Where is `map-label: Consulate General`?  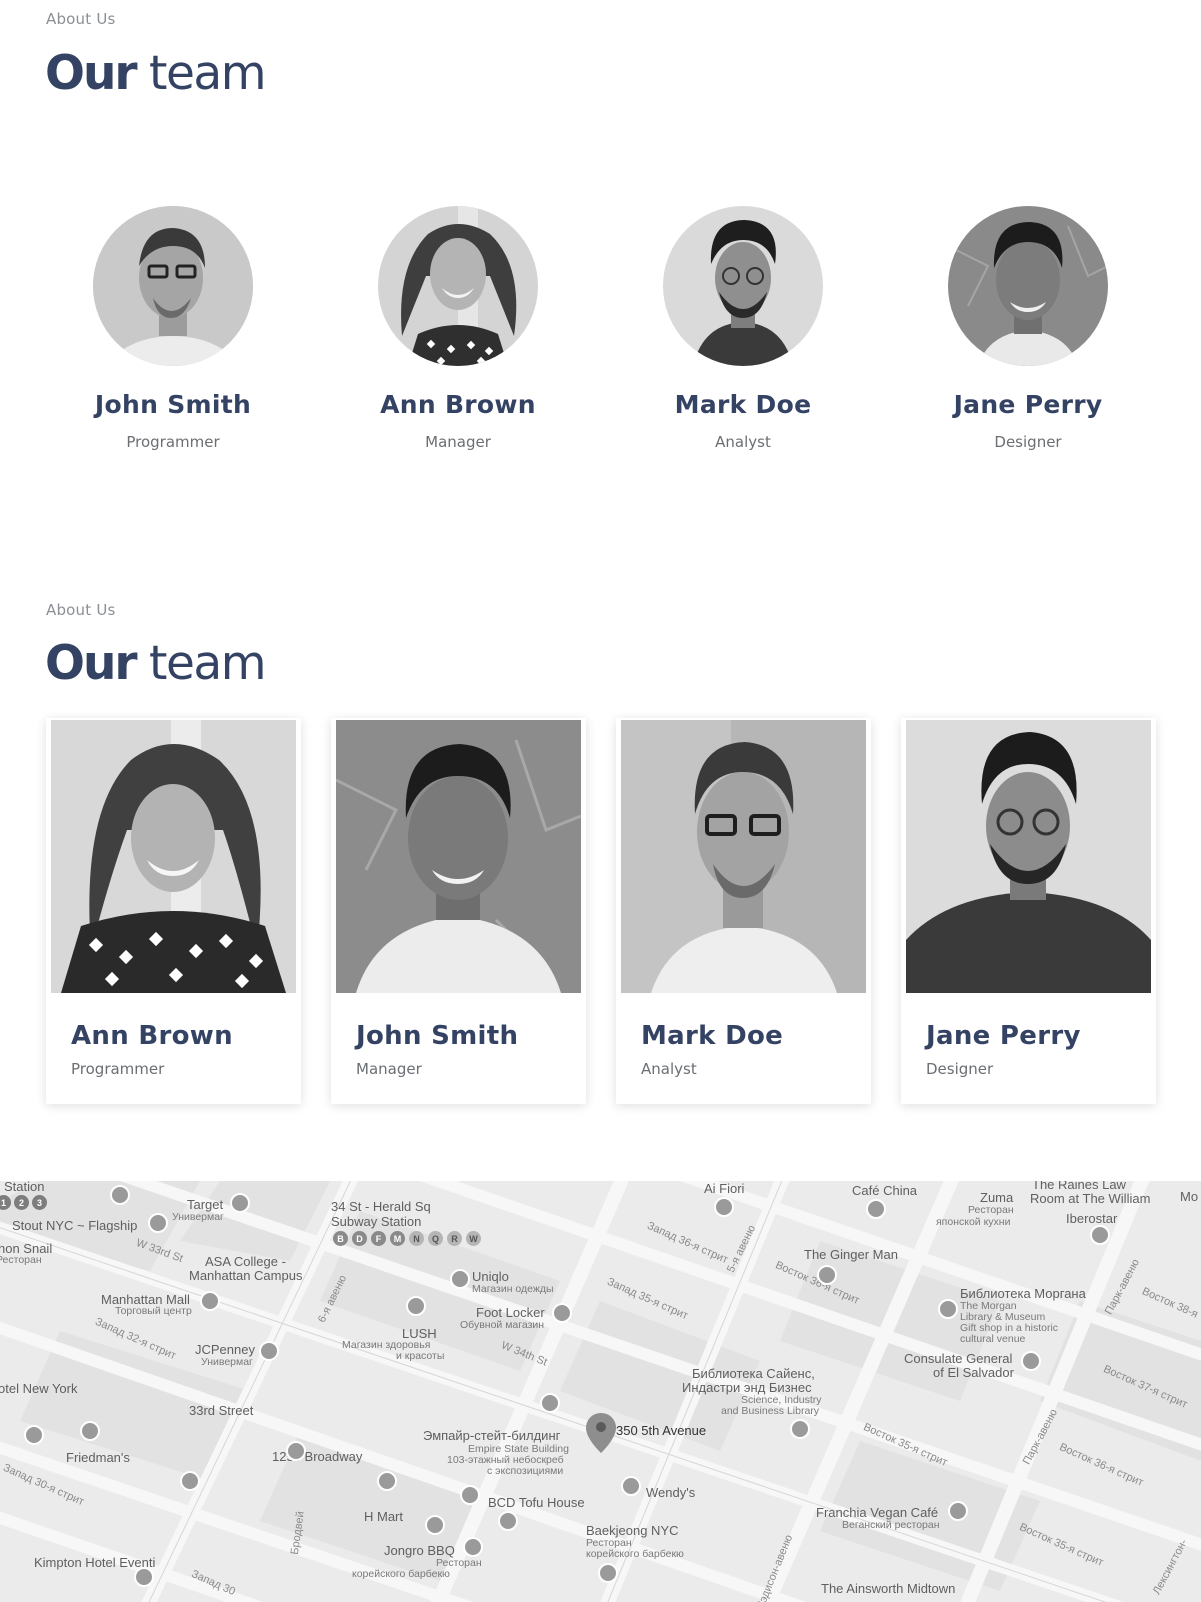 map-label: Consulate General is located at coordinates (958, 1358).